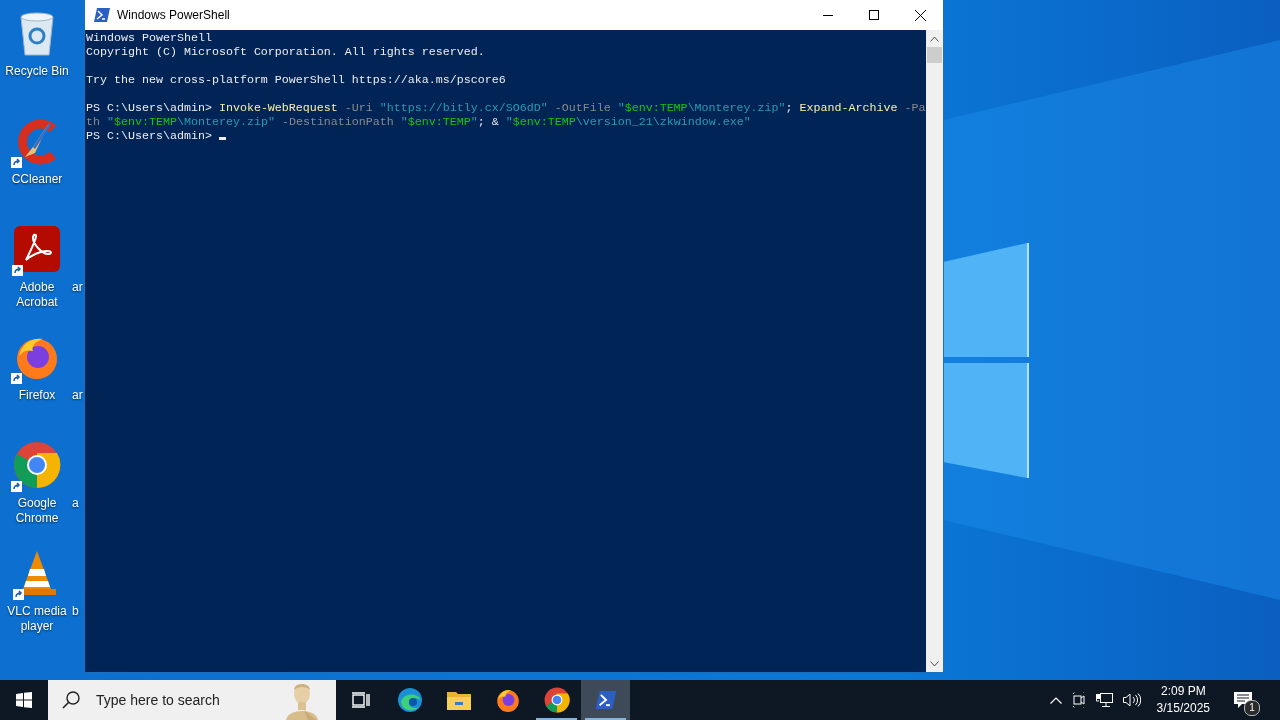 The height and width of the screenshot is (720, 1280). What do you see at coordinates (874, 15) in the screenshot?
I see `maximize-icon` at bounding box center [874, 15].